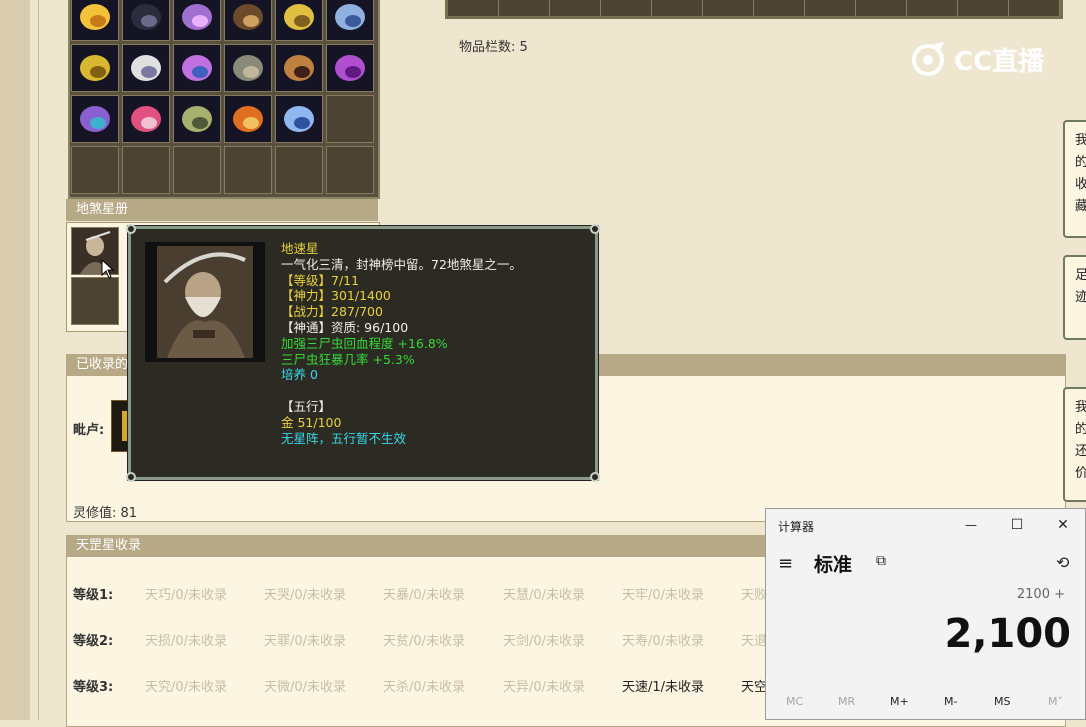 Image resolution: width=1086 pixels, height=727 pixels. I want to click on warrior-portrait-icon, so click(205, 302).